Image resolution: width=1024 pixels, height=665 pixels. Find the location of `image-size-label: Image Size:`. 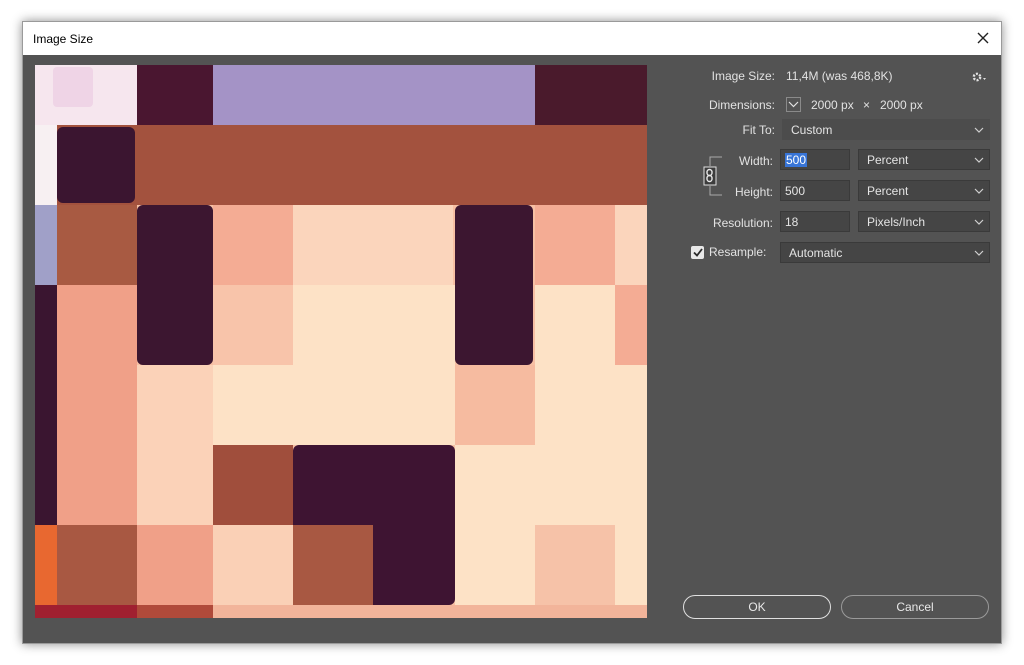

image-size-label: Image Size: is located at coordinates (743, 76).